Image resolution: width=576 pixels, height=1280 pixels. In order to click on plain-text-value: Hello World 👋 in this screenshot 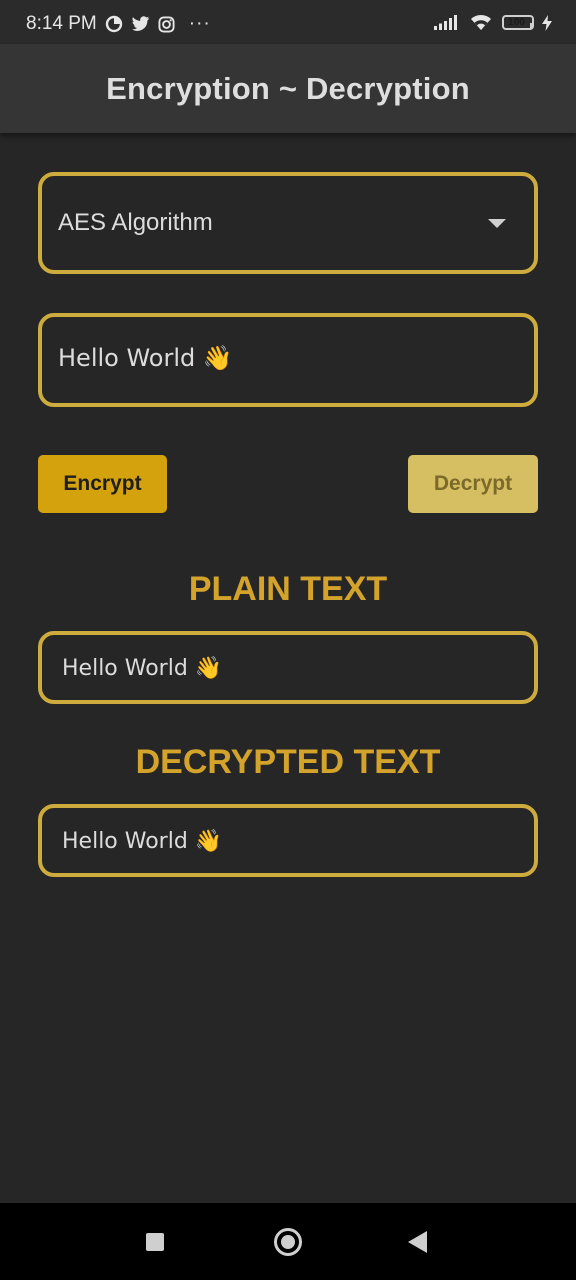, I will do `click(142, 668)`.